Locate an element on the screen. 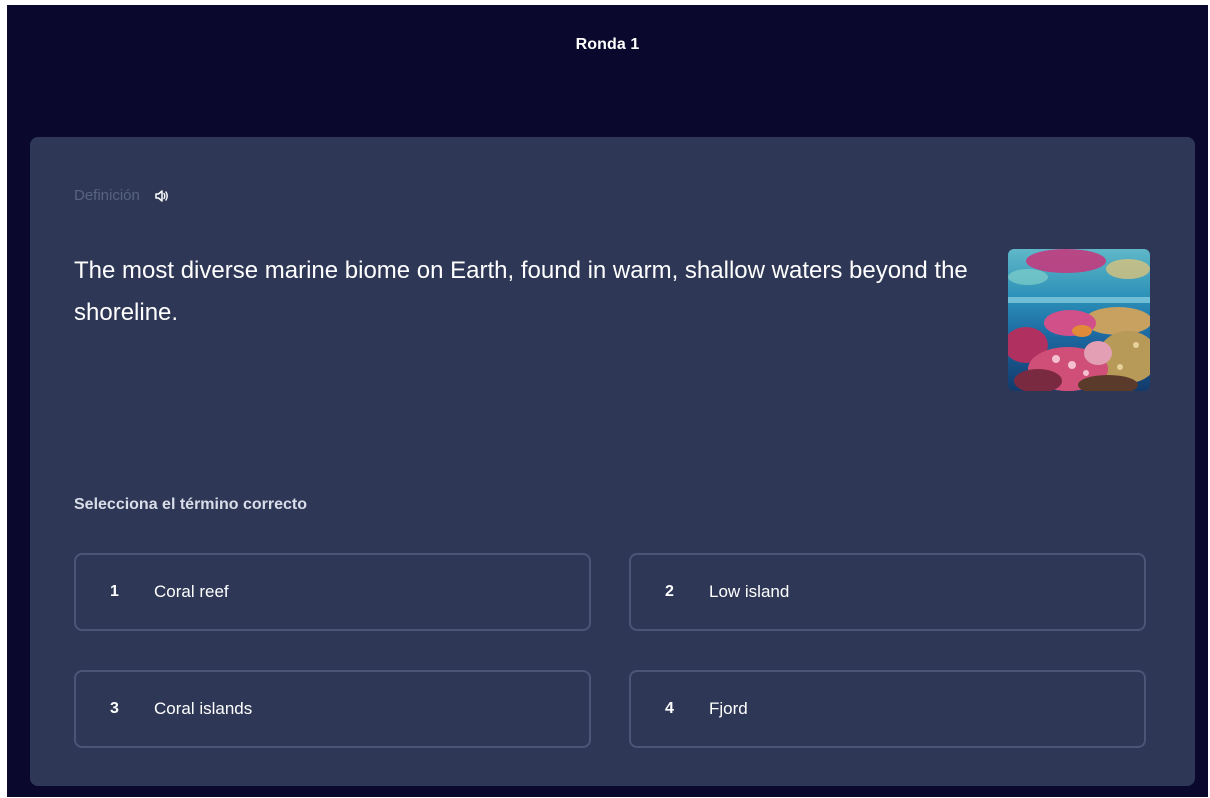  option-term: Fjord is located at coordinates (728, 708).